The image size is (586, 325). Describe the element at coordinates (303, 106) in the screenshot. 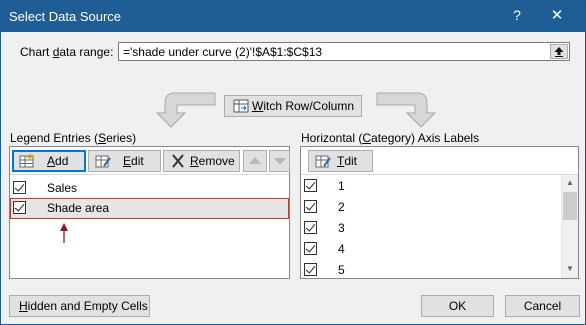

I see `switch-row-column-label: Witch Row/Column` at that location.